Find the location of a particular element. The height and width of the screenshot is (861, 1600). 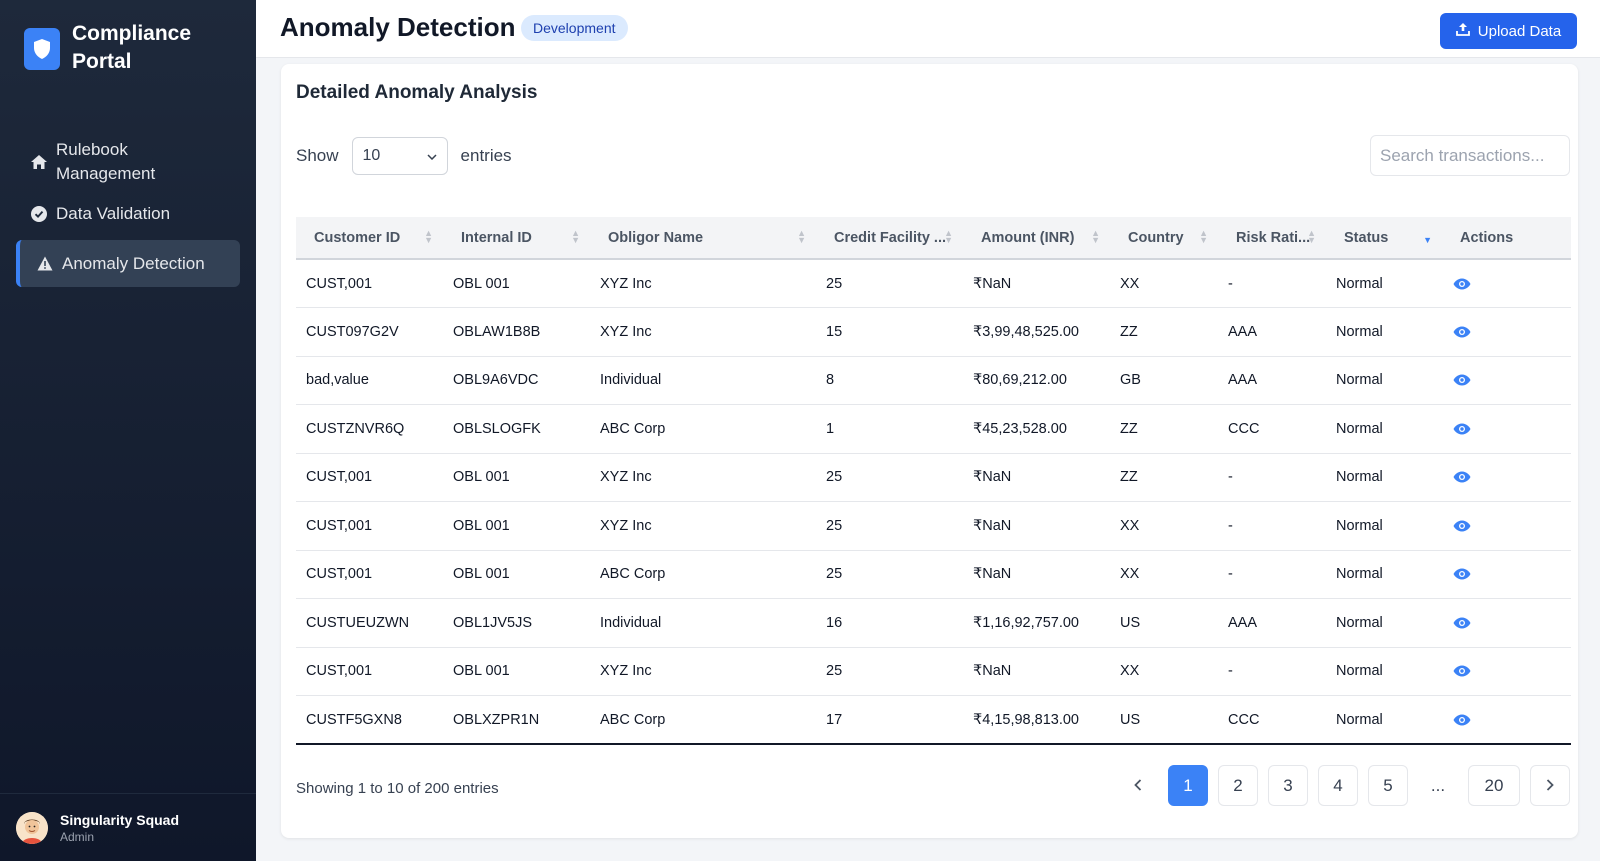

table-cell: OBL1JV5JS is located at coordinates (492, 622).